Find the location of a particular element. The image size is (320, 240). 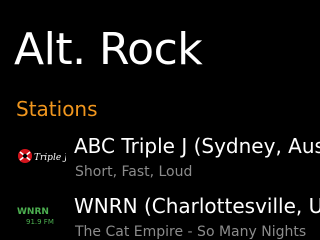

svg-text: Triple J is located at coordinates (50, 158).